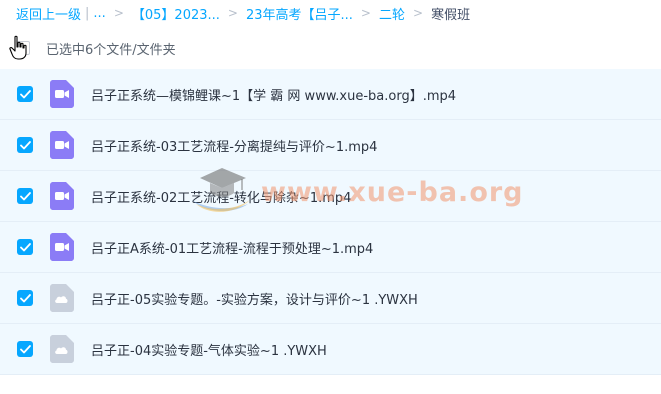 Image resolution: width=661 pixels, height=394 pixels. Describe the element at coordinates (330, 349) in the screenshot. I see `file-row: 吕子正-04实验专题-气体实验~1 .YWXH` at that location.